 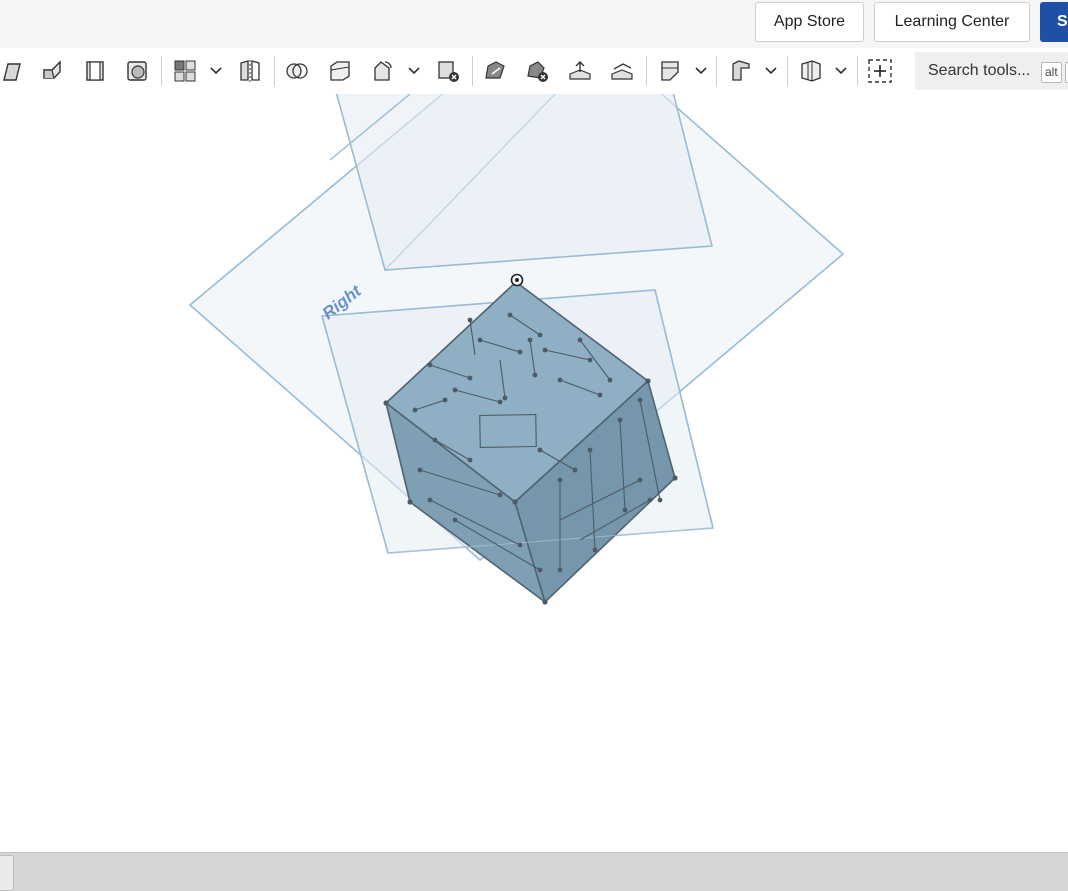 I want to click on move-face-icon, so click(x=495, y=71).